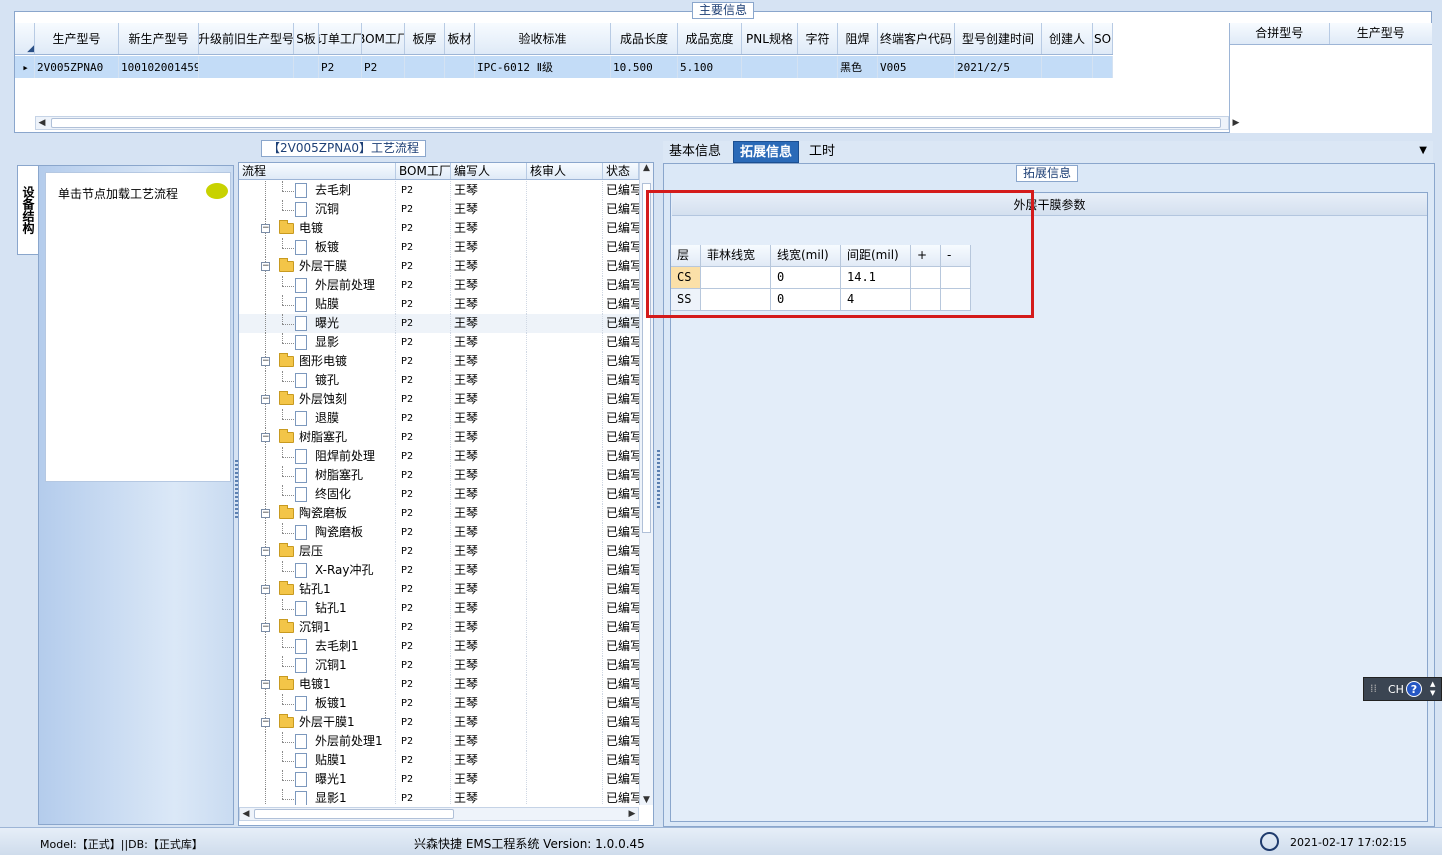  What do you see at coordinates (439, 304) in the screenshot?
I see `tree-row: 贴膜 P2 王琴 已编写` at bounding box center [439, 304].